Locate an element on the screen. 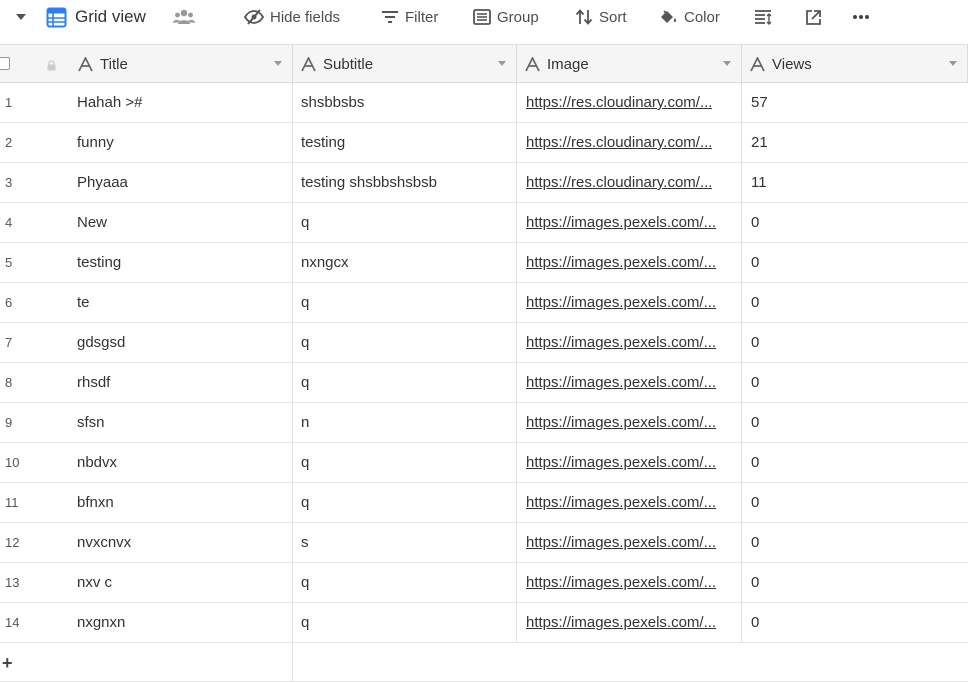 This screenshot has height=682, width=968. color-button: Color is located at coordinates (689, 17).